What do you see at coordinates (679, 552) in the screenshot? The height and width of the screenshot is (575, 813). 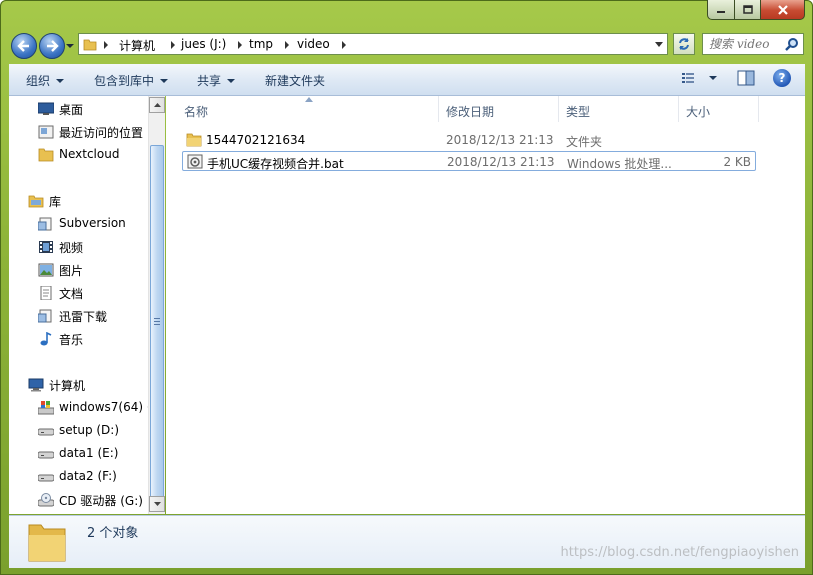 I see `watermark-text: https://blog.csdn.net/fengpiaoyishen` at bounding box center [679, 552].